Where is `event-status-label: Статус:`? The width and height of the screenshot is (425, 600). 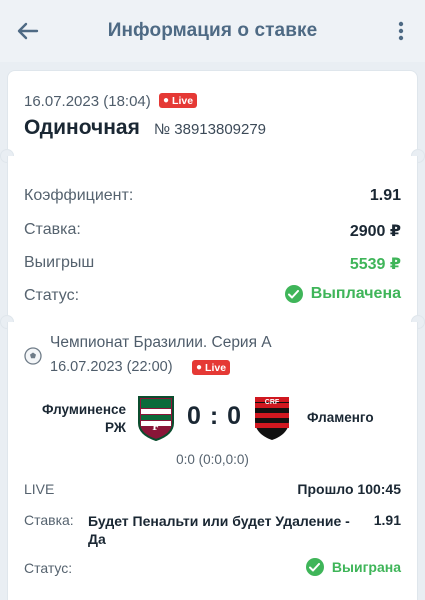
event-status-label: Статус: is located at coordinates (48, 568).